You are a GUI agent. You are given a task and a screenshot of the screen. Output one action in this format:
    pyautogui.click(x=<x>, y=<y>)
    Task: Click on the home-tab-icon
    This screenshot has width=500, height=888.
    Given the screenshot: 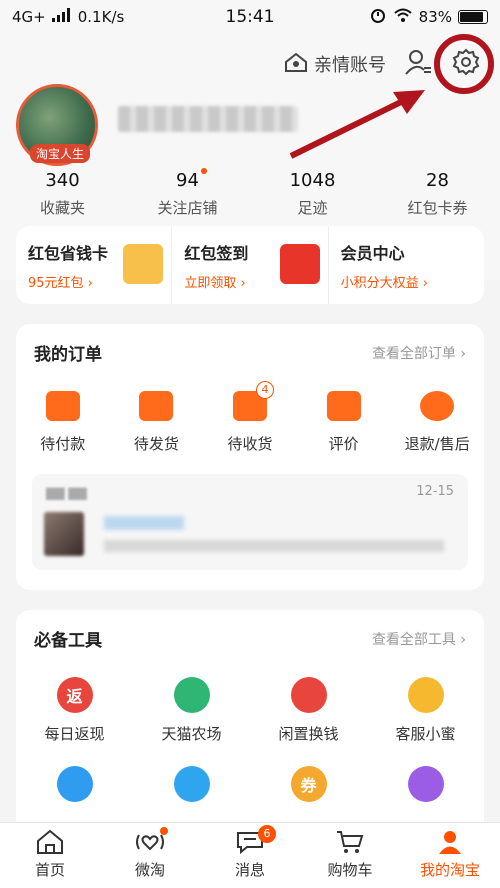 What is the action you would take?
    pyautogui.click(x=50, y=842)
    